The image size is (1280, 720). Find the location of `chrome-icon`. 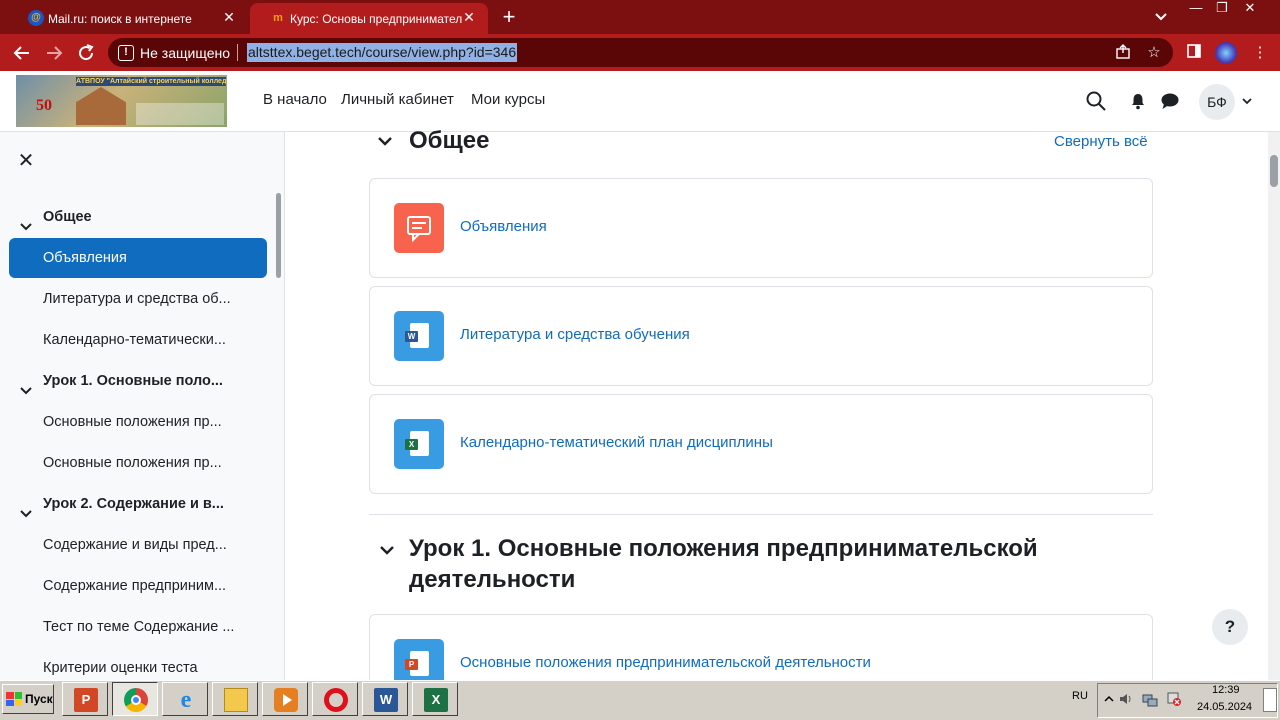

chrome-icon is located at coordinates (136, 700).